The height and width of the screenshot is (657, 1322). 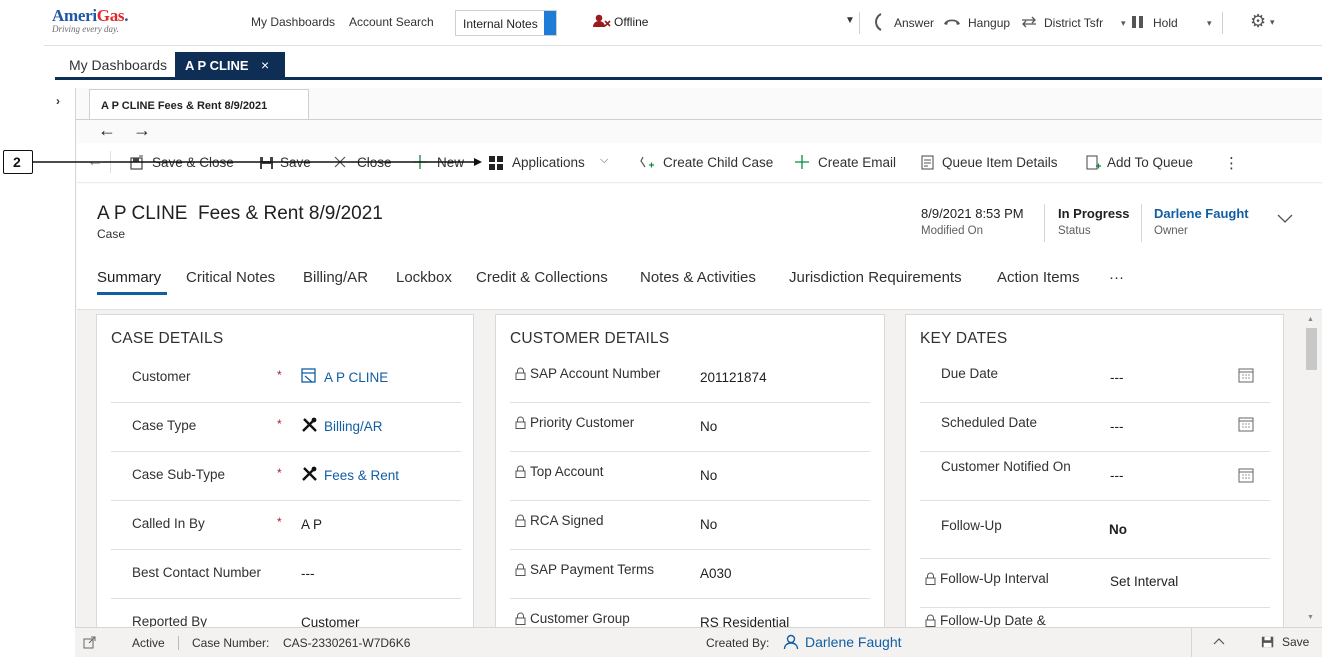 I want to click on tab-my-dashboards: My Dashboards, so click(x=118, y=65).